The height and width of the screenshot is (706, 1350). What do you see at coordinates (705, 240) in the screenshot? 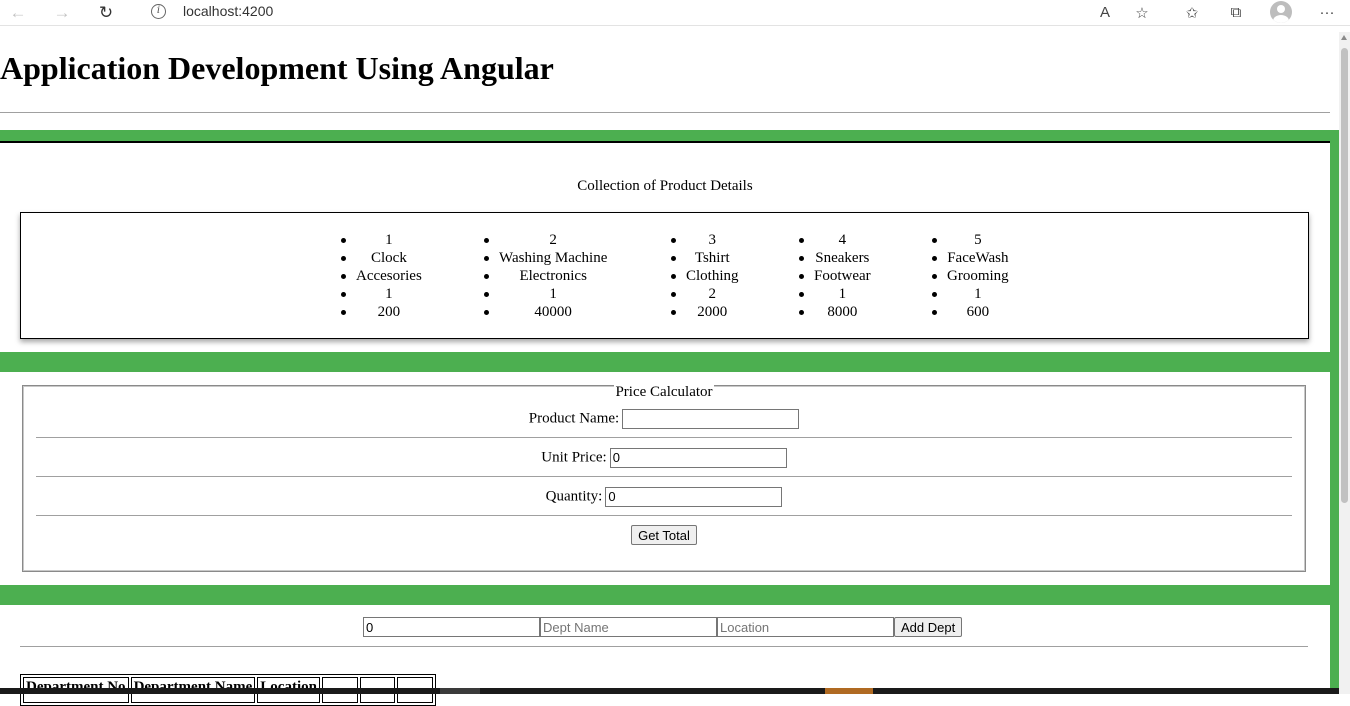
I see `product-id: 3` at bounding box center [705, 240].